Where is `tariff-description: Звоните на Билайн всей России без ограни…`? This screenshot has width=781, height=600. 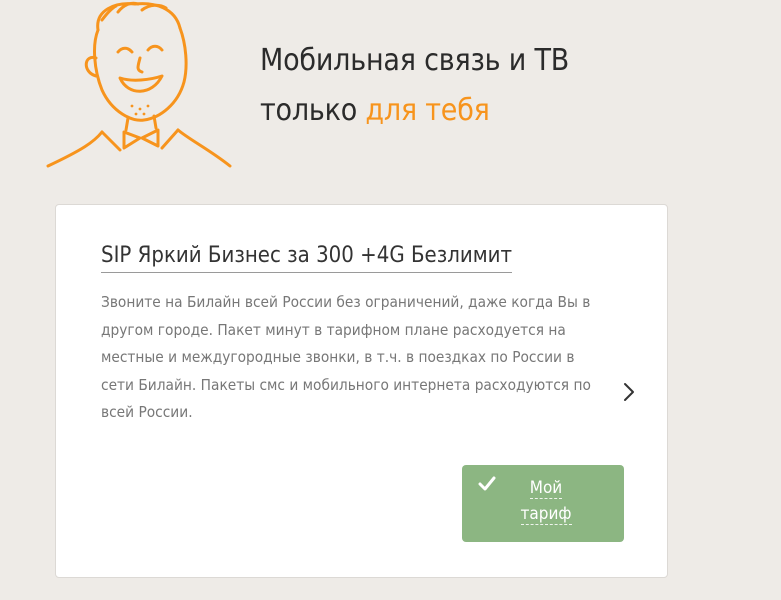 tariff-description: Звоните на Билайн всей России без ограни… is located at coordinates (346, 357).